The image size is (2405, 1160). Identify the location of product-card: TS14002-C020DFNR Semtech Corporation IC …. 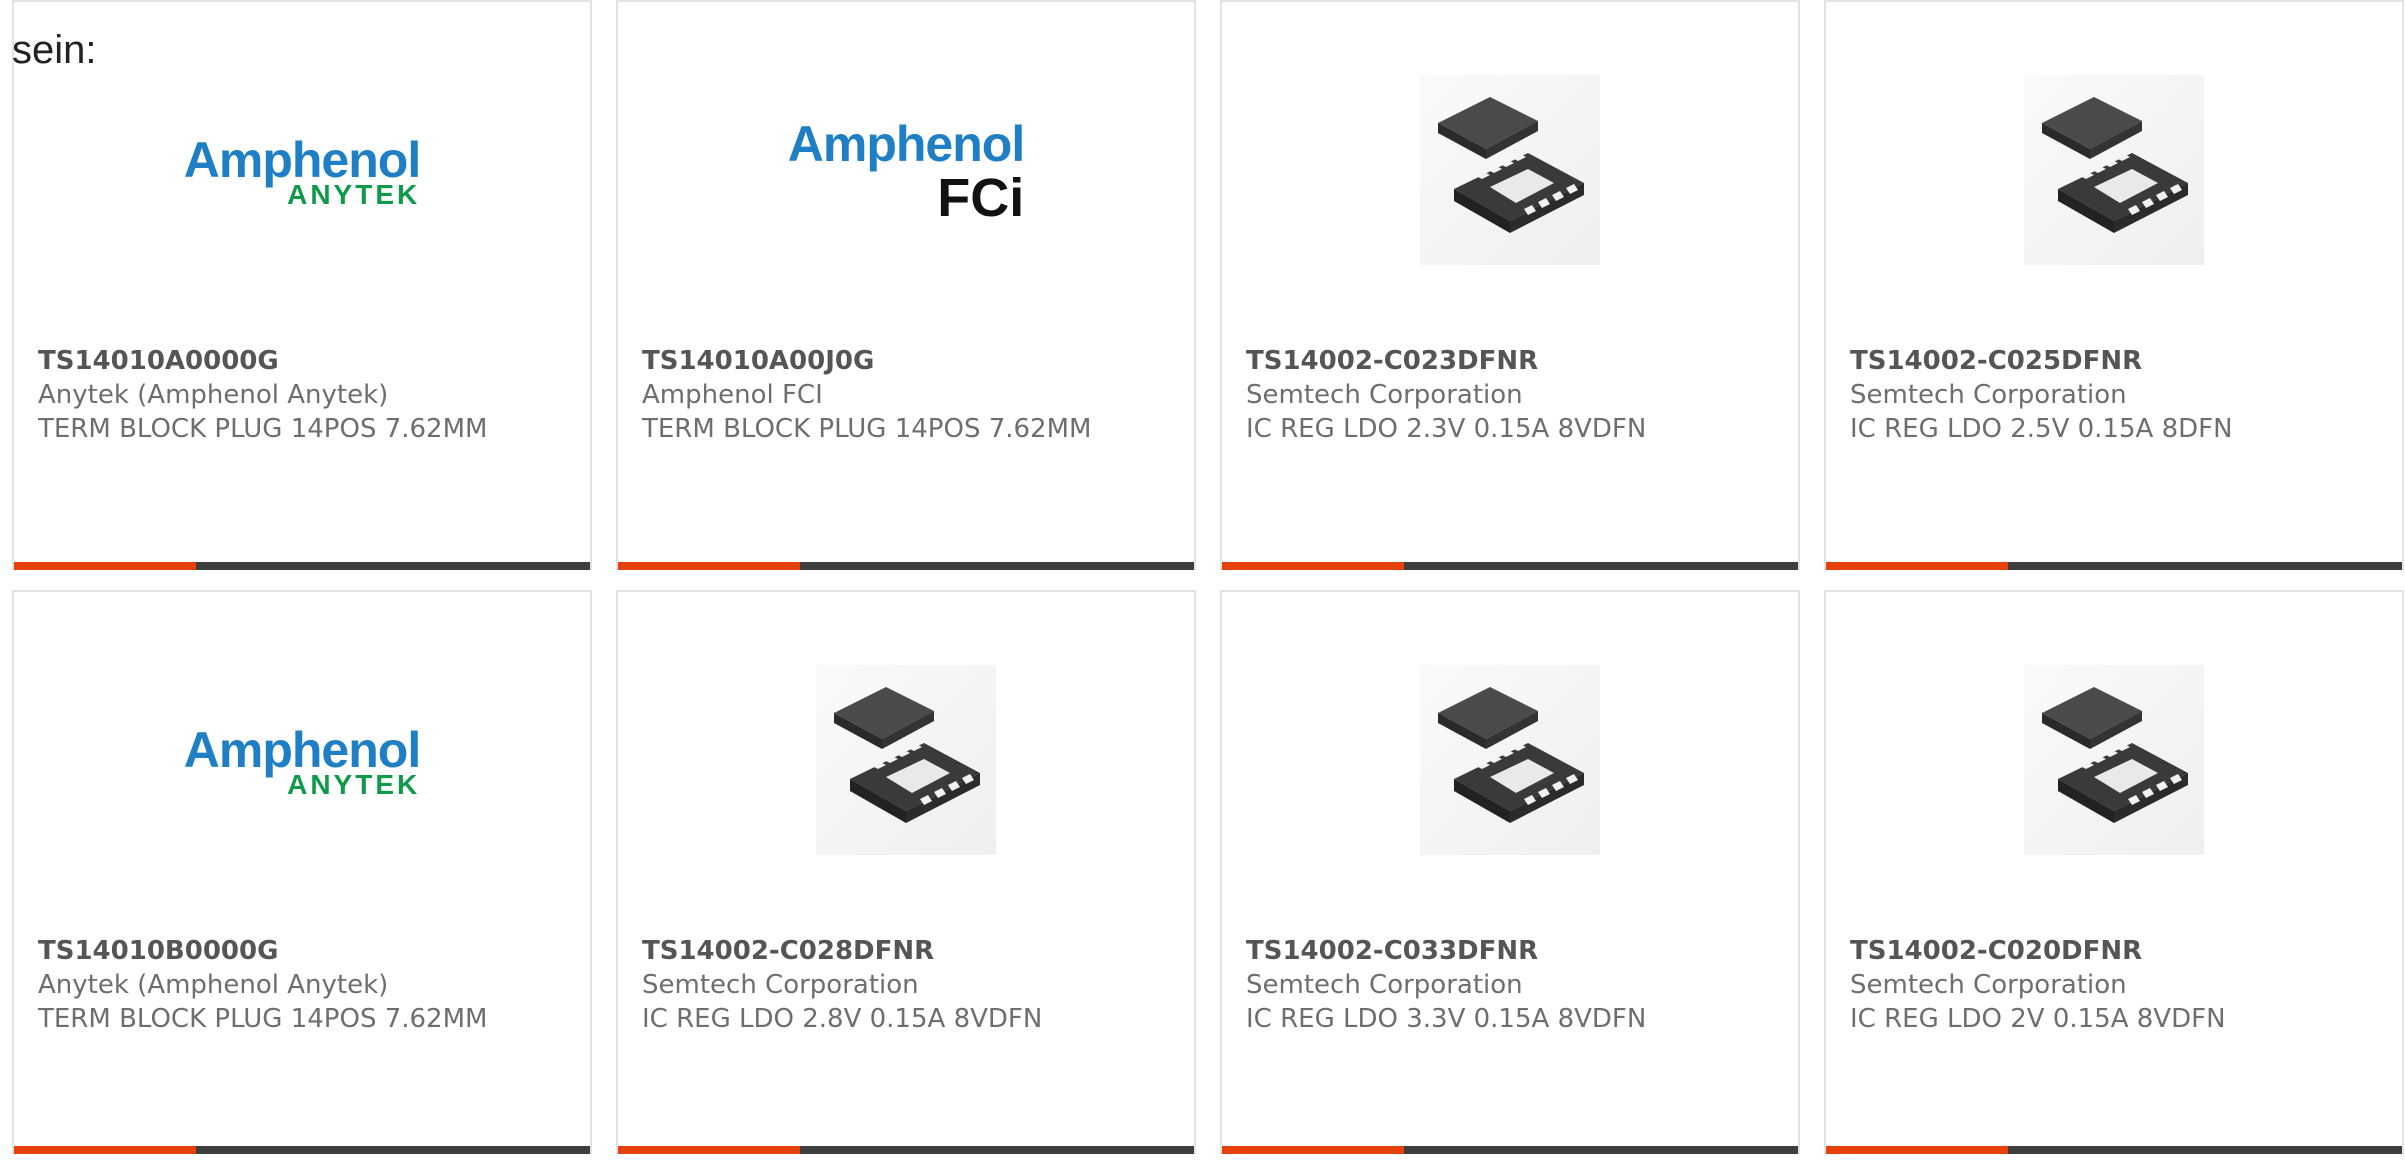
(2114, 872).